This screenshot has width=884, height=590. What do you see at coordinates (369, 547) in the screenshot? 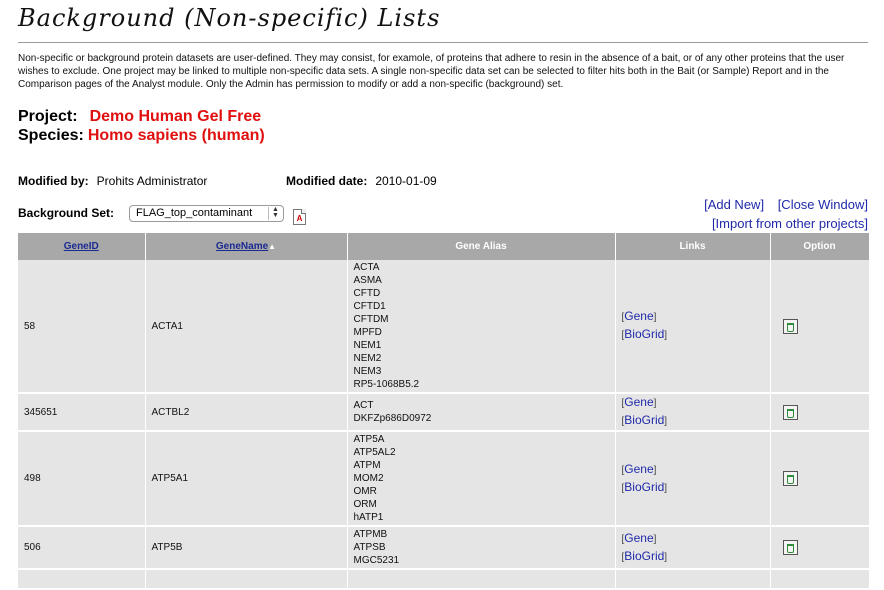
I see `gene-alias-item: ATPSB` at bounding box center [369, 547].